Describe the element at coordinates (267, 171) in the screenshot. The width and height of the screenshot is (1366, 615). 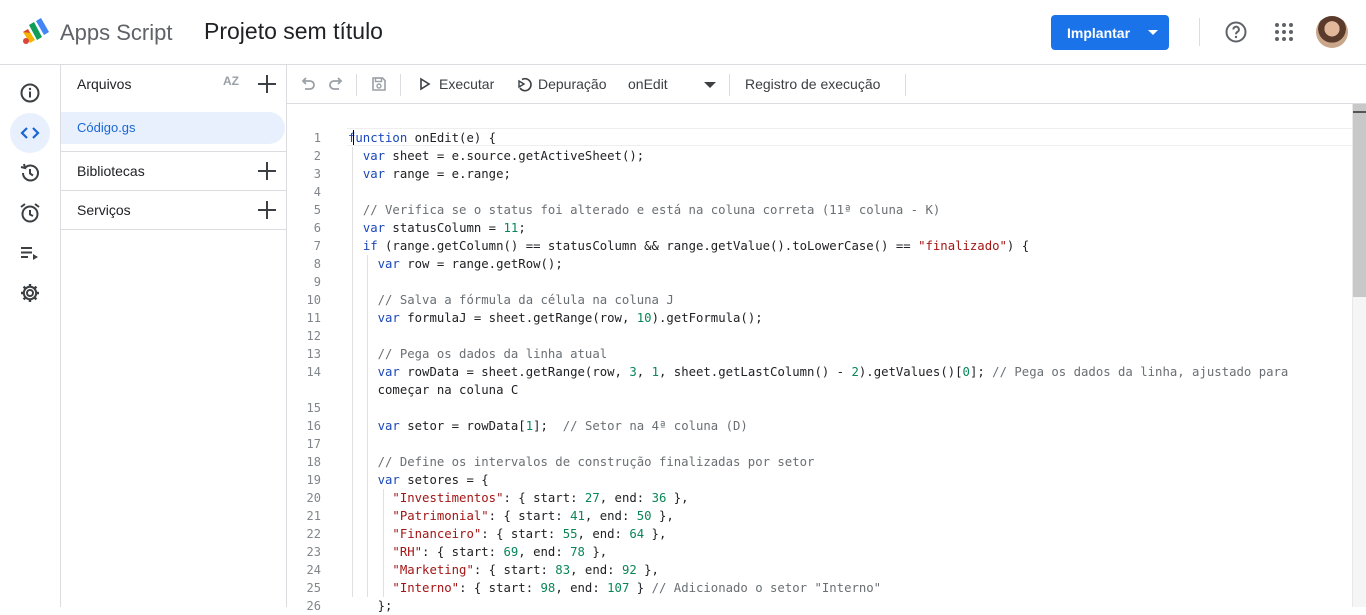
I see `add-library-icon` at that location.